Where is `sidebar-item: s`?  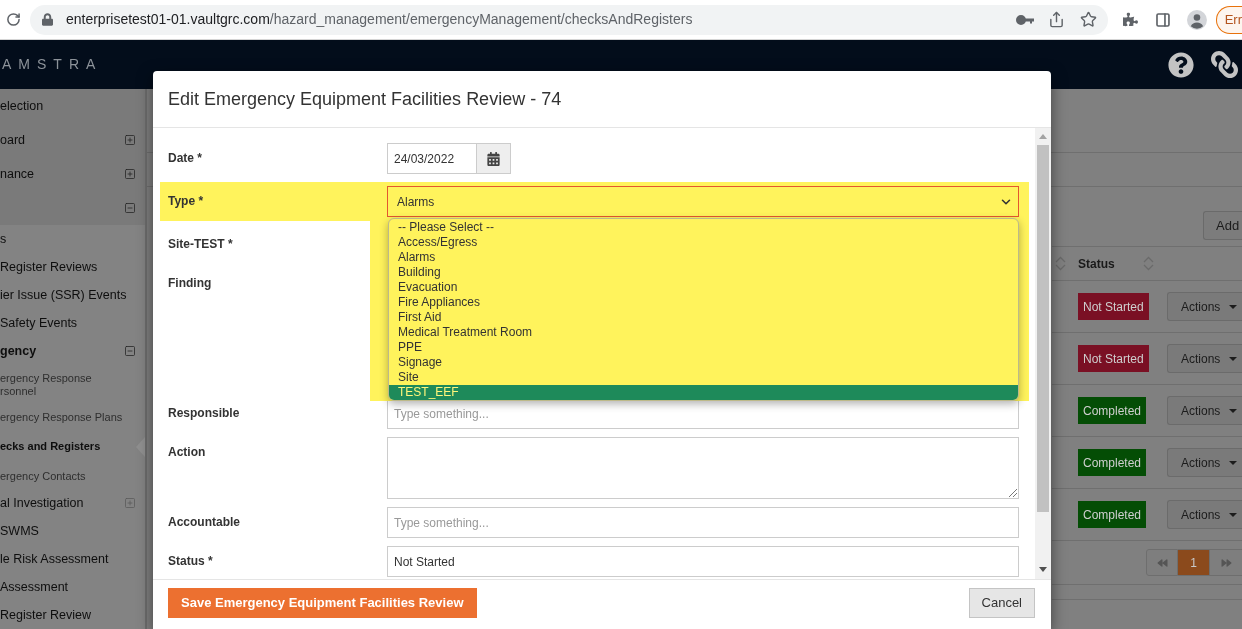
sidebar-item: s is located at coordinates (72, 239).